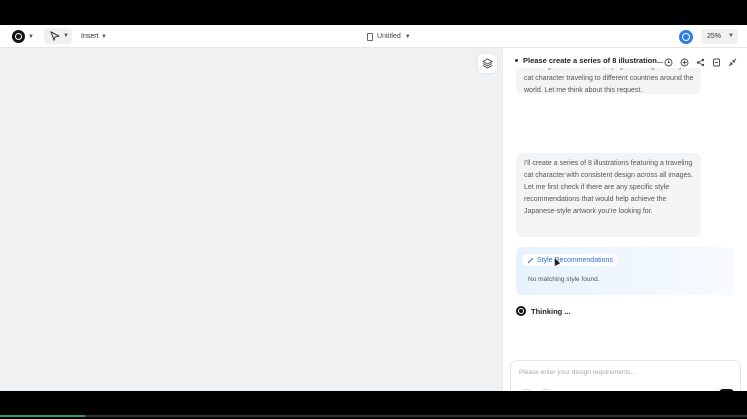 The height and width of the screenshot is (419, 747). What do you see at coordinates (714, 36) in the screenshot?
I see `zoom-level: 25%` at bounding box center [714, 36].